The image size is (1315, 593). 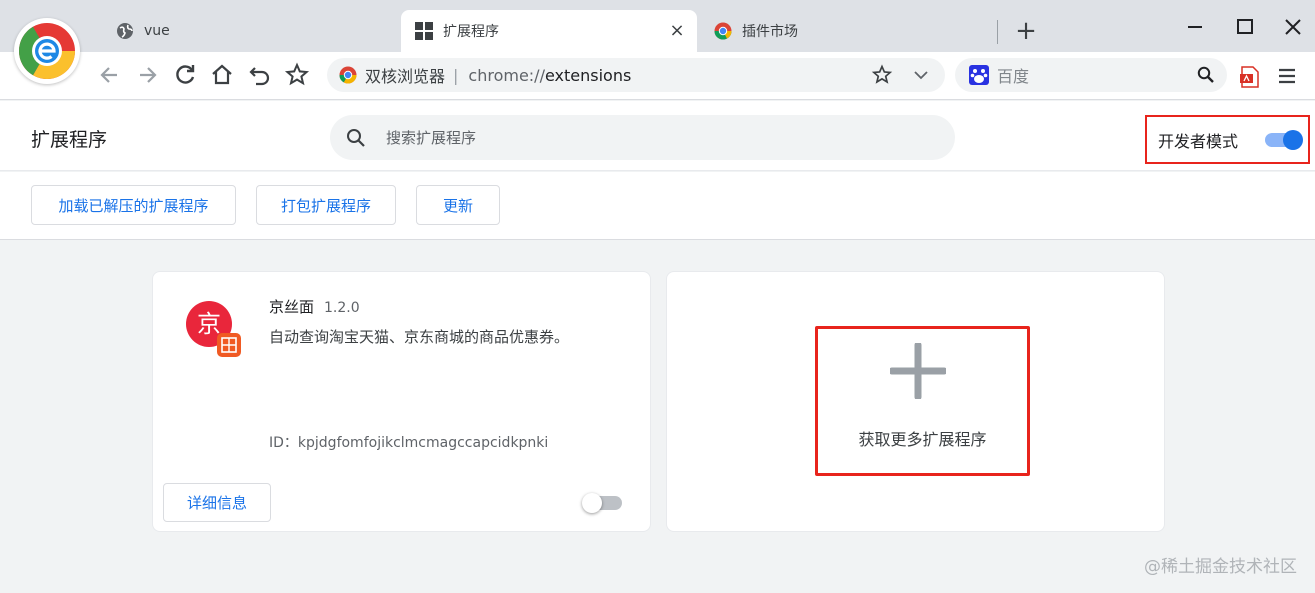 I want to click on forward-icon, so click(x=147, y=75).